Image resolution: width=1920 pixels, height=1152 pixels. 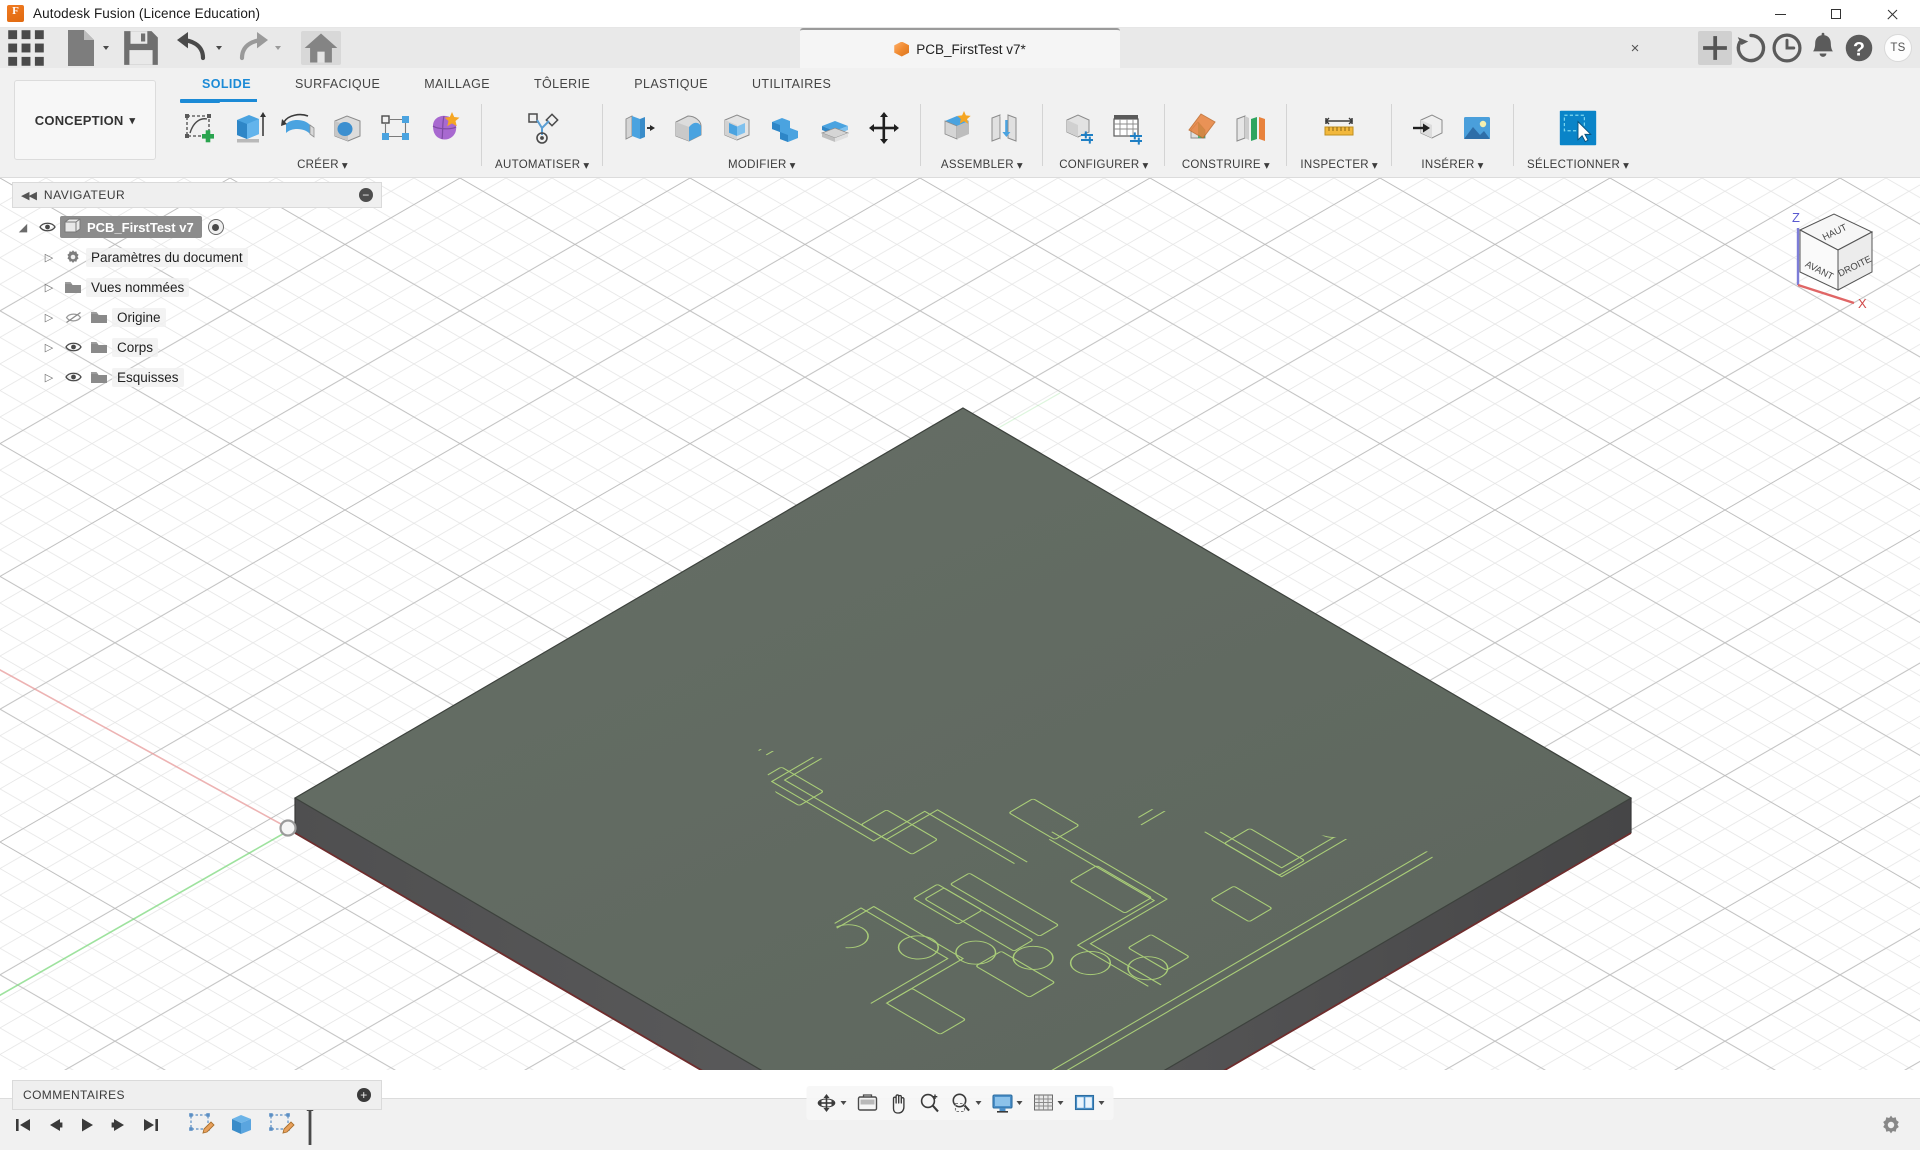 What do you see at coordinates (1477, 128) in the screenshot?
I see `insert-canvas-image-icon` at bounding box center [1477, 128].